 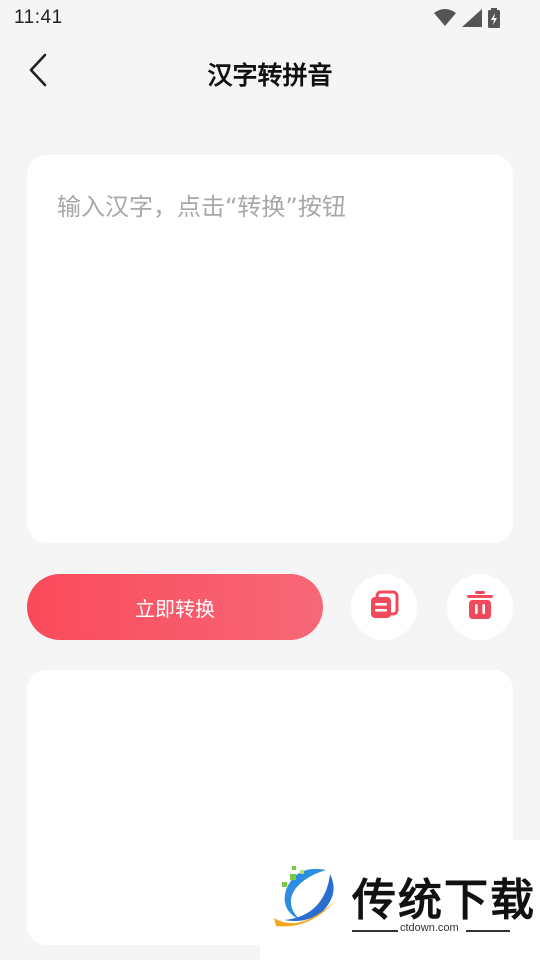 I want to click on status-bar: 11:41, so click(x=270, y=18).